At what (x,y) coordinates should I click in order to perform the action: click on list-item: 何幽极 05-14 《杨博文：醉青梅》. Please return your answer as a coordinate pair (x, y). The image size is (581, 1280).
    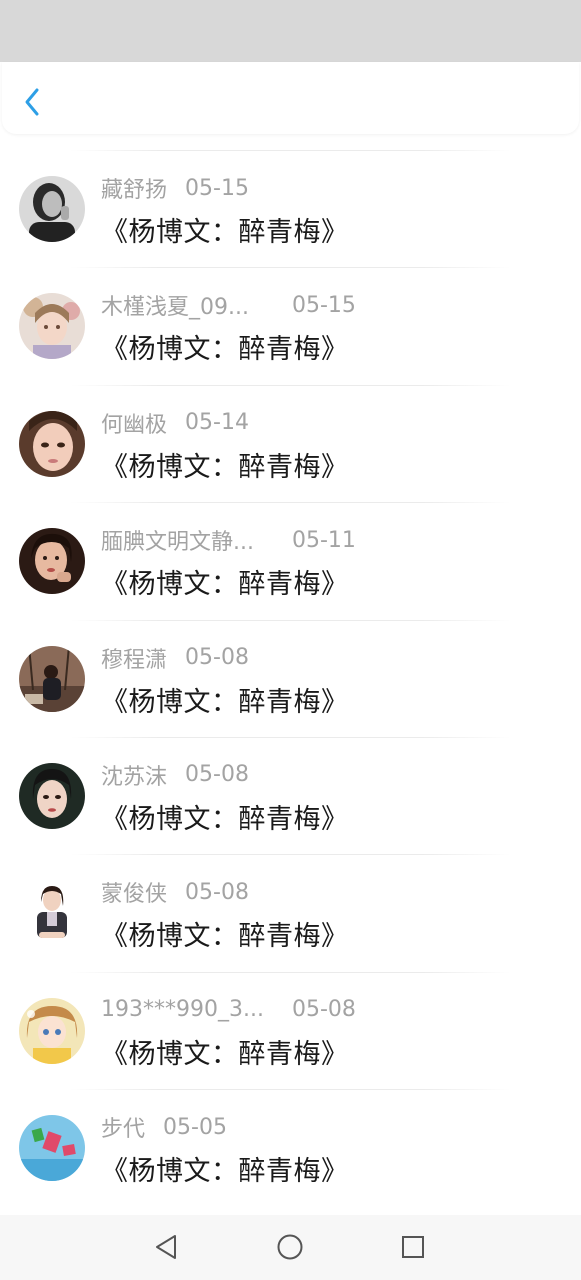
    Looking at the image, I should click on (290, 443).